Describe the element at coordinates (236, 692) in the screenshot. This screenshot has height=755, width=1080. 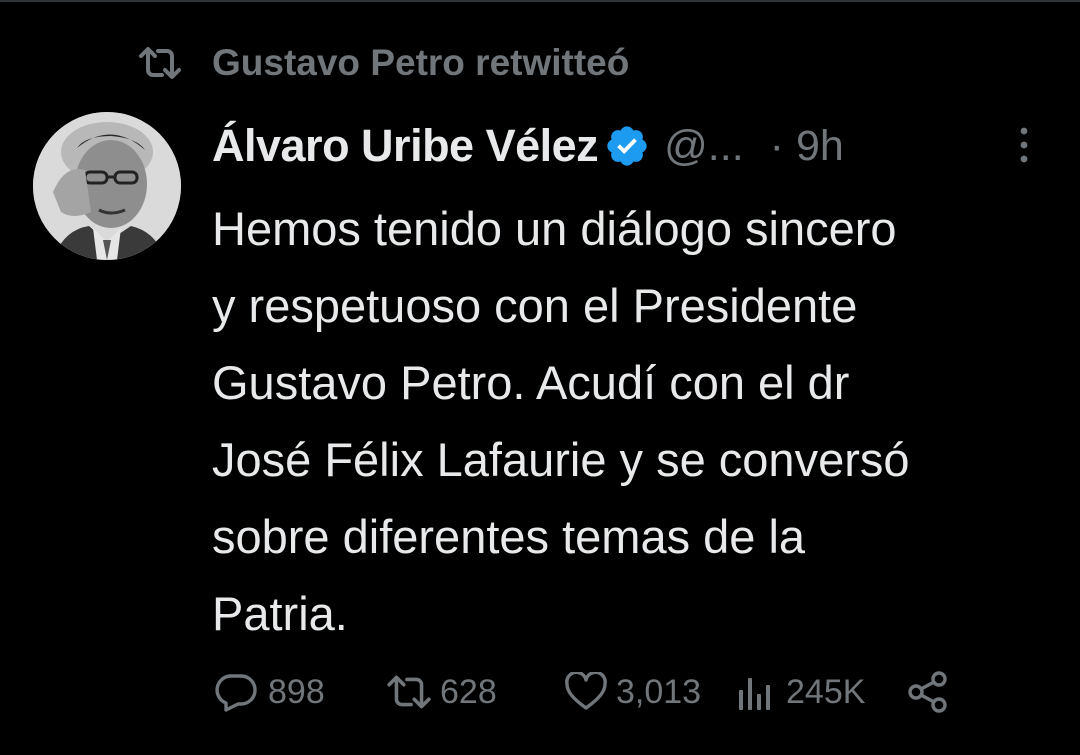
I see `reply-icon` at that location.